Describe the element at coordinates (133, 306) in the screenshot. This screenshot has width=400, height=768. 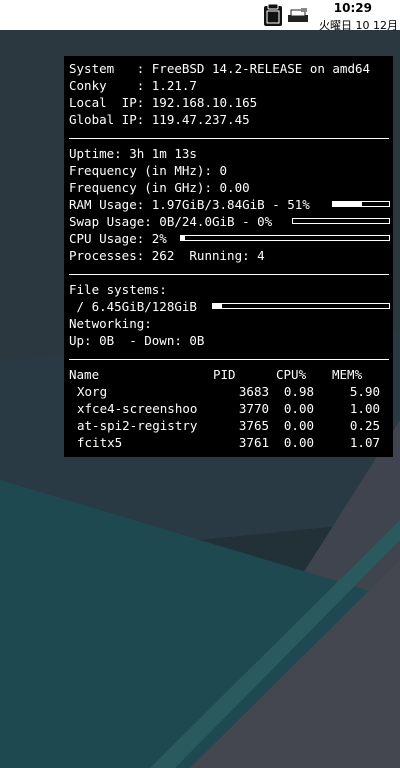
I see `filesystem-root: / 6.45GiB/128GiB` at that location.